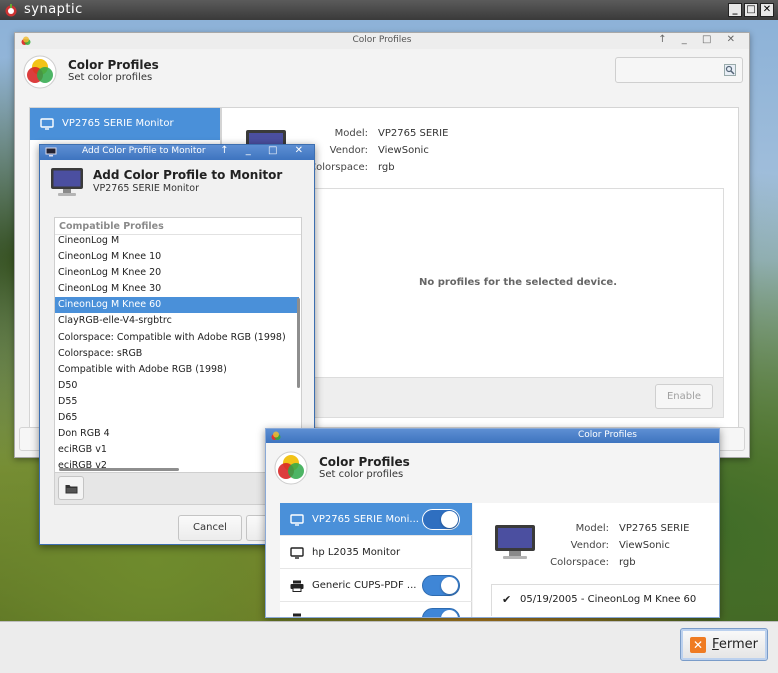  What do you see at coordinates (389, 10) in the screenshot?
I see `outer-titlebar: synaptic _ □ ✕` at bounding box center [389, 10].